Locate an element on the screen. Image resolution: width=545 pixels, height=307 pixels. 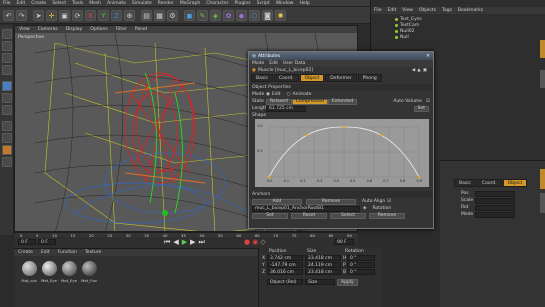
viewport-menu-display: Display is located at coordinates (74, 29).